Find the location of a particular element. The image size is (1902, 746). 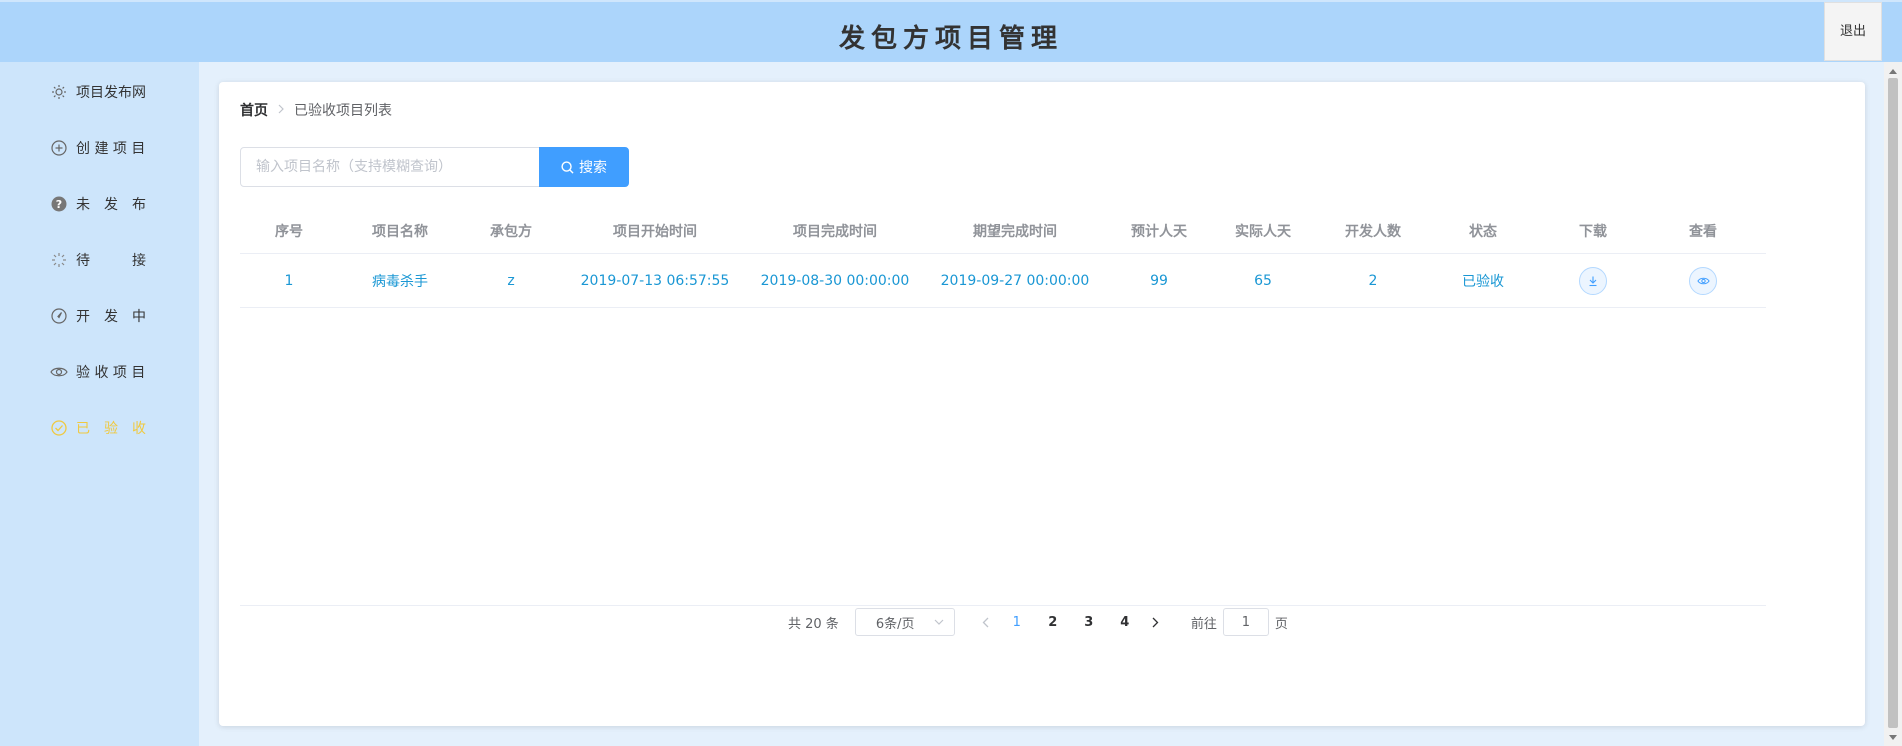

breadcrumb-home: 首页 is located at coordinates (254, 110).